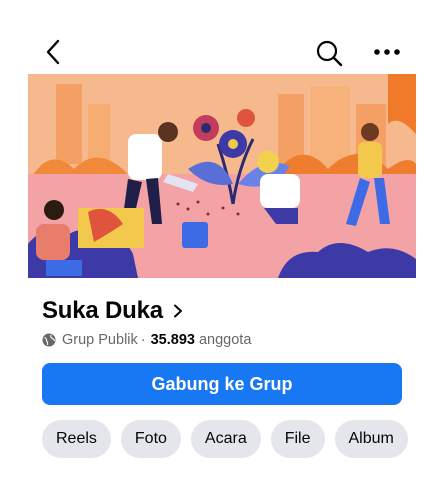 Image resolution: width=444 pixels, height=496 pixels. Describe the element at coordinates (177, 311) in the screenshot. I see `chevron-right-icon` at that location.